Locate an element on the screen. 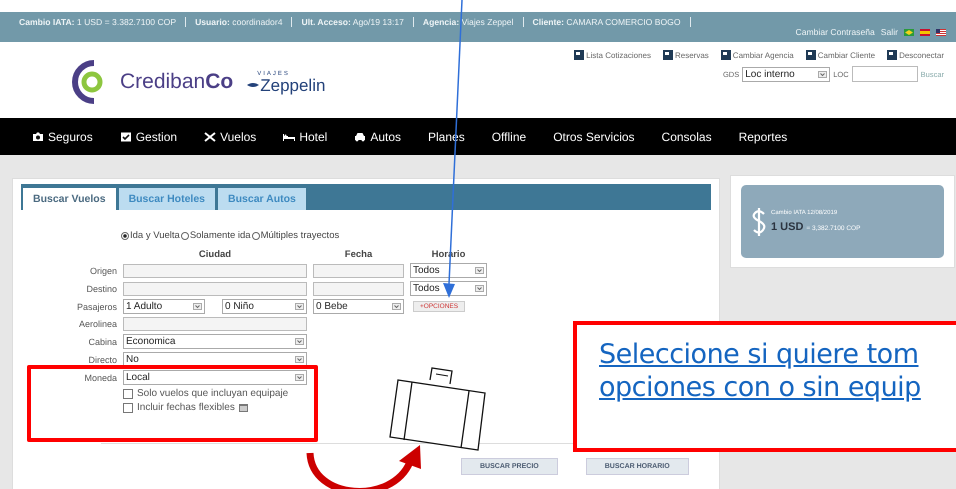 Image resolution: width=956 pixels, height=489 pixels. field-label: Pasajeros is located at coordinates (96, 307).